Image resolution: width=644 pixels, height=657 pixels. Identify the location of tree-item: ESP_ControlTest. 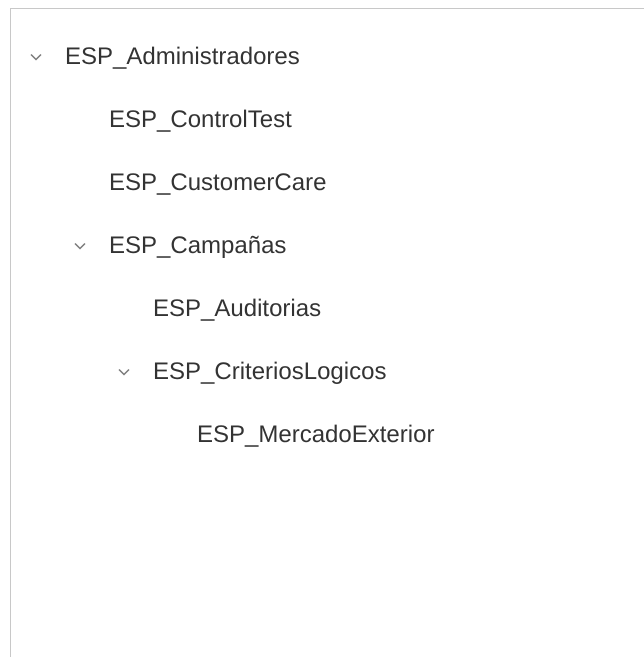
(200, 120).